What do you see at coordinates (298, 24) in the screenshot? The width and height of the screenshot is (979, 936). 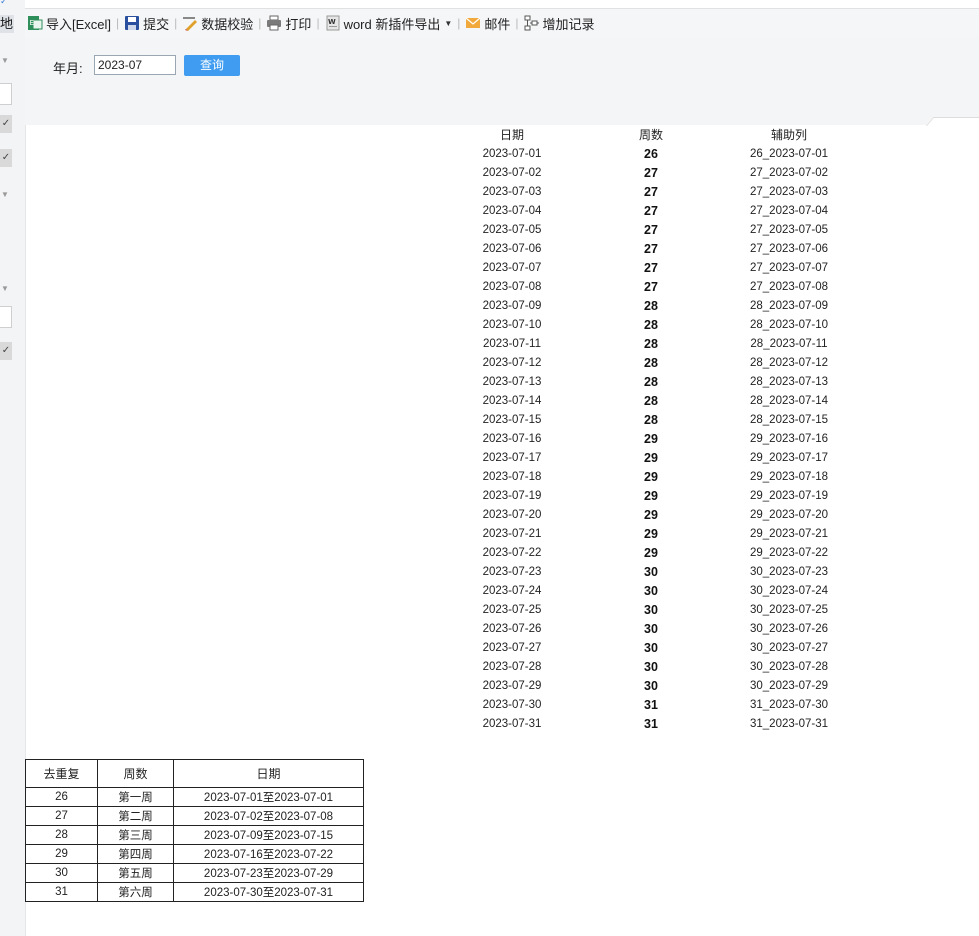 I see `print-label: 打印` at bounding box center [298, 24].